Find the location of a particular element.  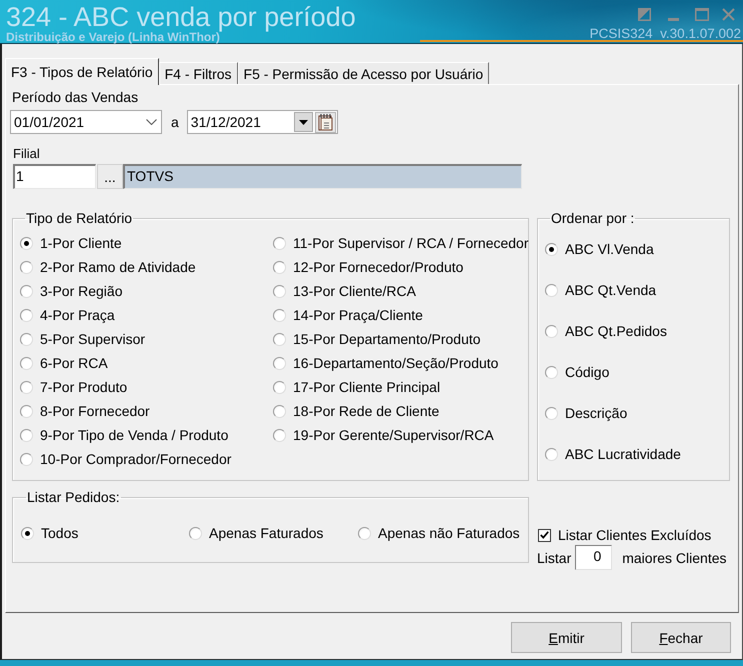

dialog-button: Emitir is located at coordinates (566, 637).